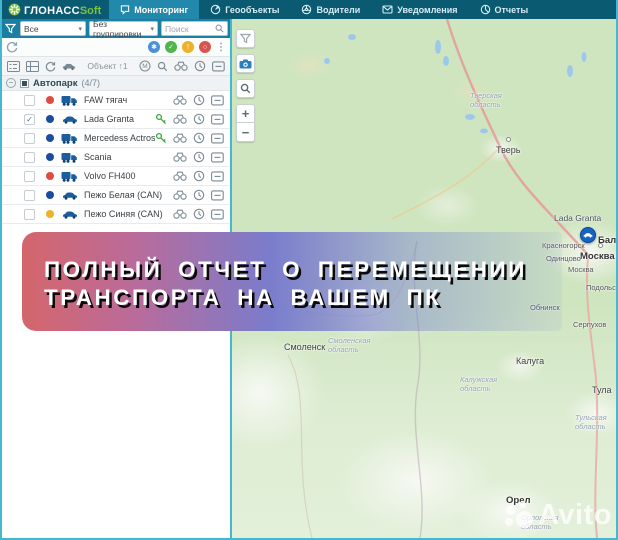 The width and height of the screenshot is (618, 540). Describe the element at coordinates (338, 9) in the screenshot. I see `tab-label: Водители` at that location.